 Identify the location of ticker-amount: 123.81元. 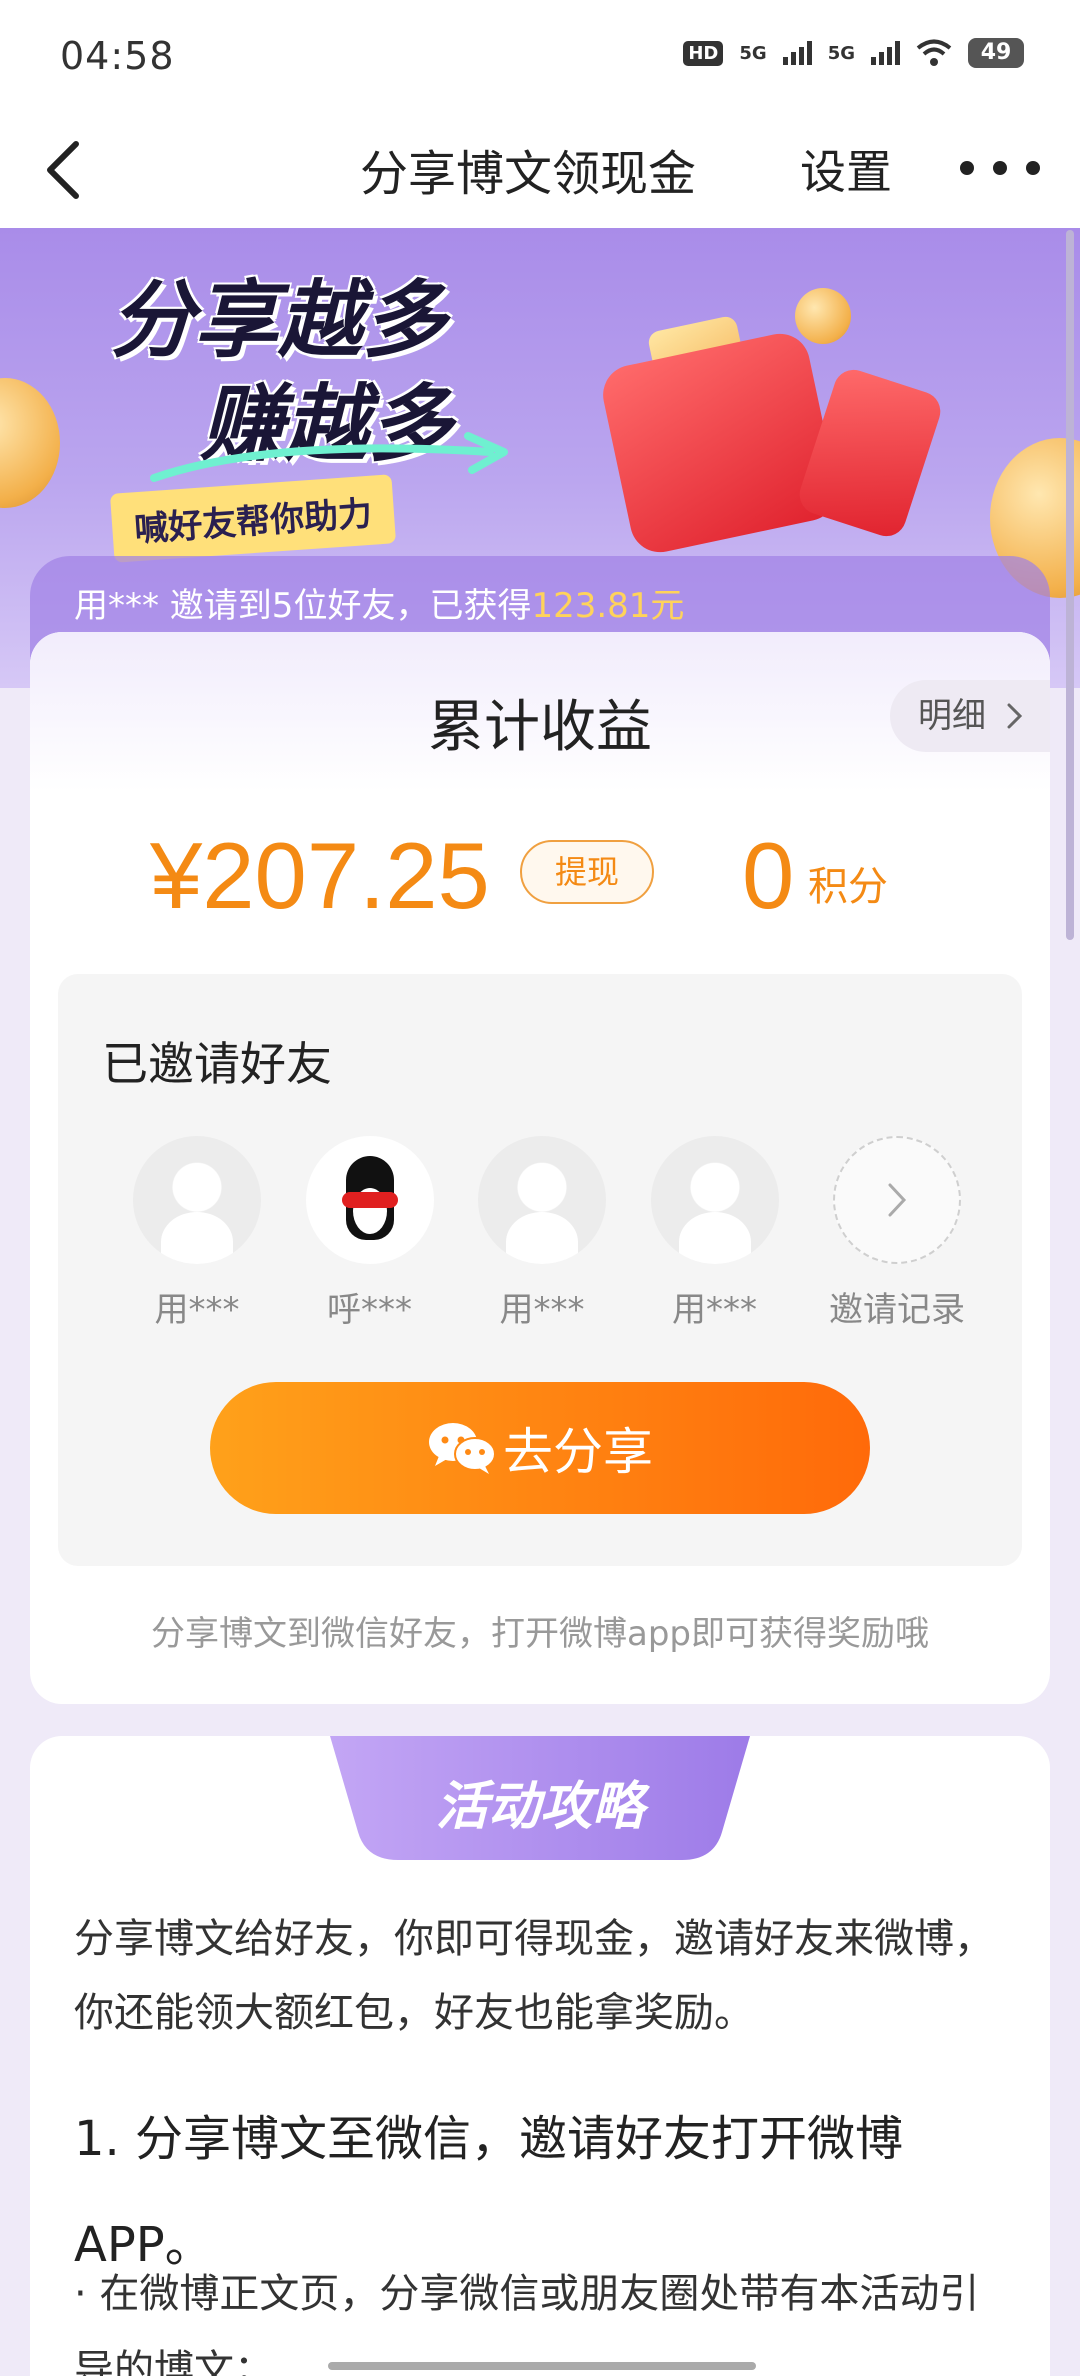
(608, 606).